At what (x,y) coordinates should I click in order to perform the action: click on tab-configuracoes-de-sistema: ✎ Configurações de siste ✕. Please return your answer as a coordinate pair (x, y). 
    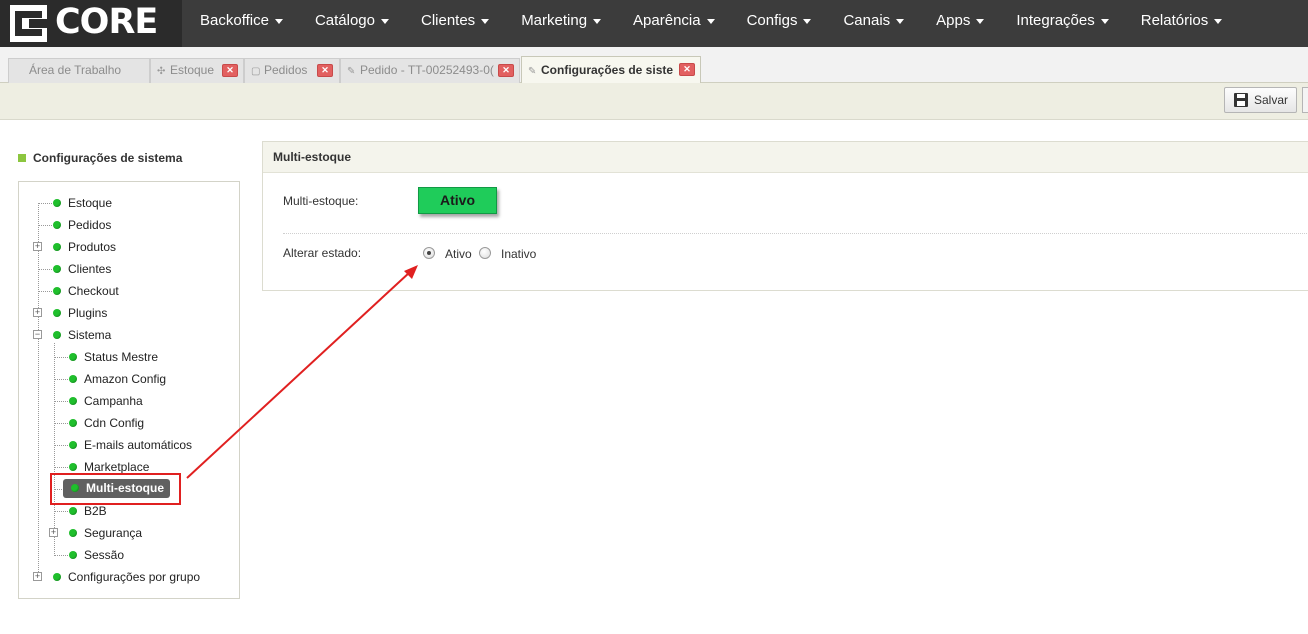
    Looking at the image, I should click on (611, 69).